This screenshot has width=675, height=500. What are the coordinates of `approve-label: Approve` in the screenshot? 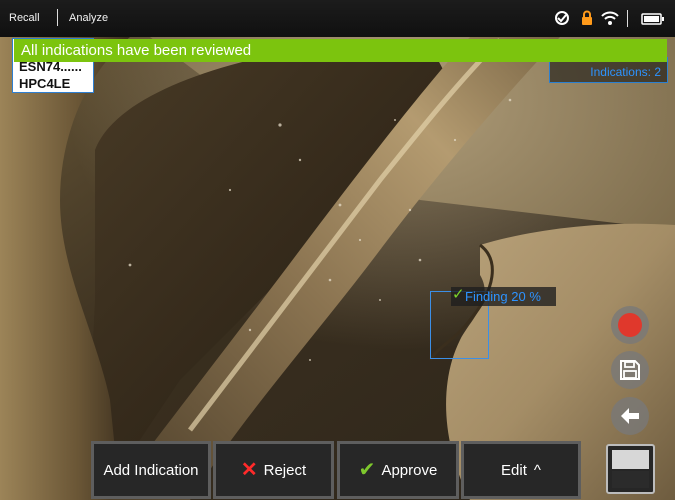 It's located at (409, 470).